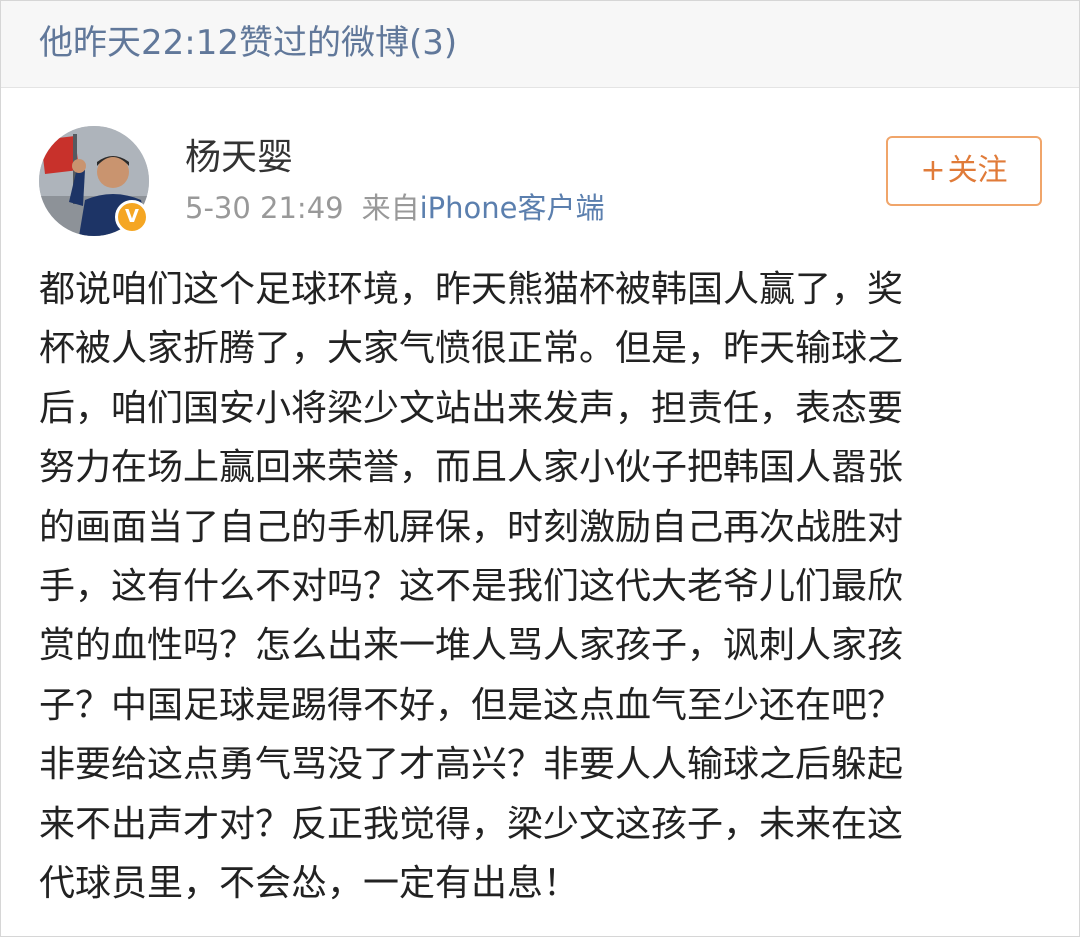 The height and width of the screenshot is (937, 1080). What do you see at coordinates (933, 170) in the screenshot?
I see `plus-icon: +` at bounding box center [933, 170].